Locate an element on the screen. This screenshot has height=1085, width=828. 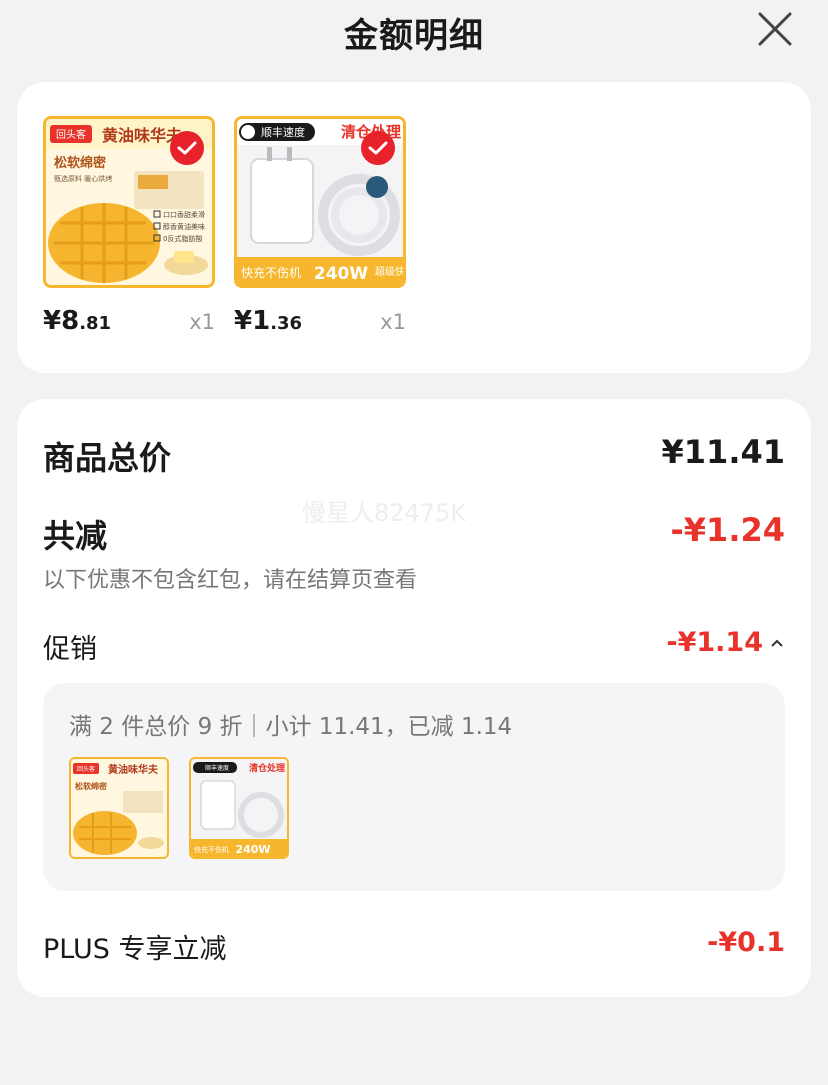
promo-label: 促销 is located at coordinates (70, 649).